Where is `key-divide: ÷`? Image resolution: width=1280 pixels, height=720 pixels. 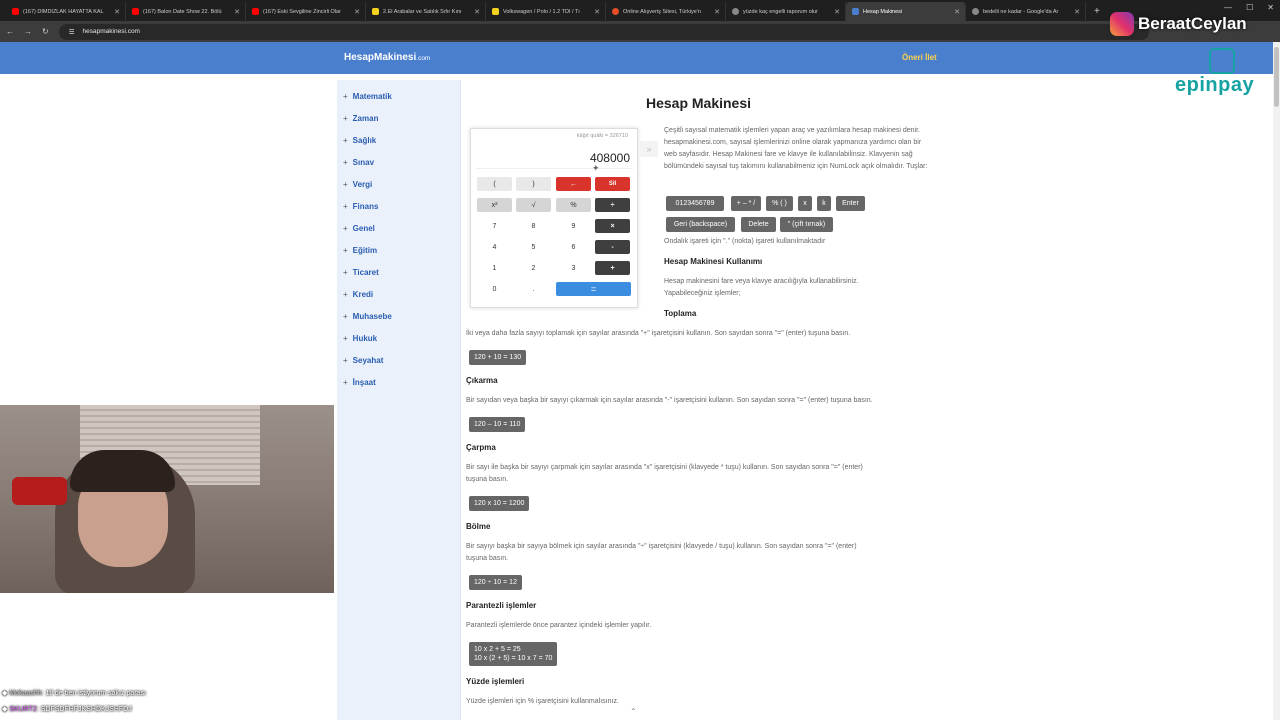 key-divide: ÷ is located at coordinates (612, 205).